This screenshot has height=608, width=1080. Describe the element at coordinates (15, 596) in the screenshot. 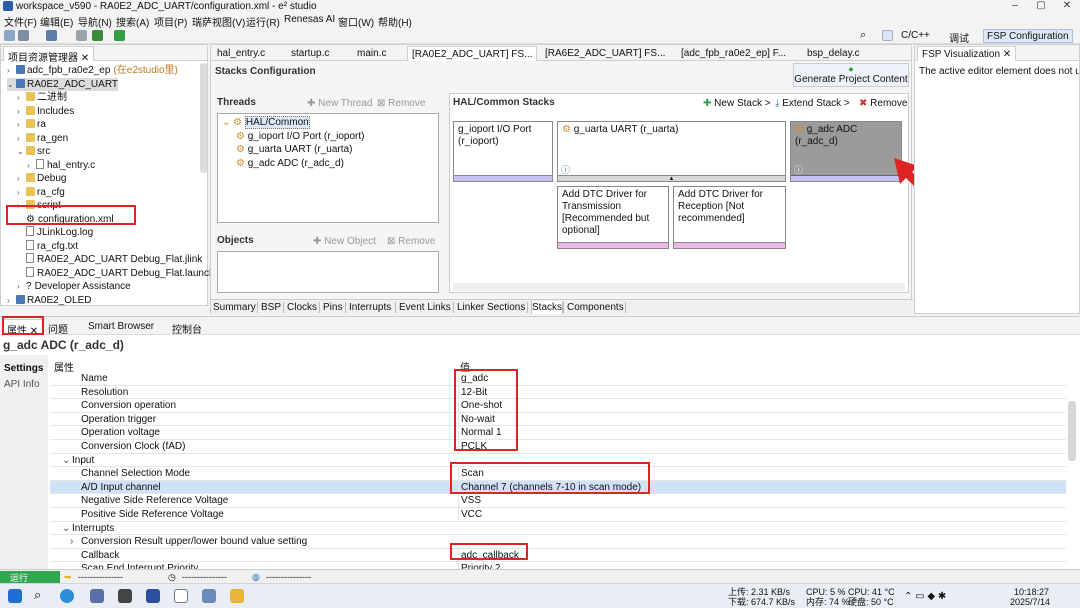

I see `windows-start-icon` at that location.